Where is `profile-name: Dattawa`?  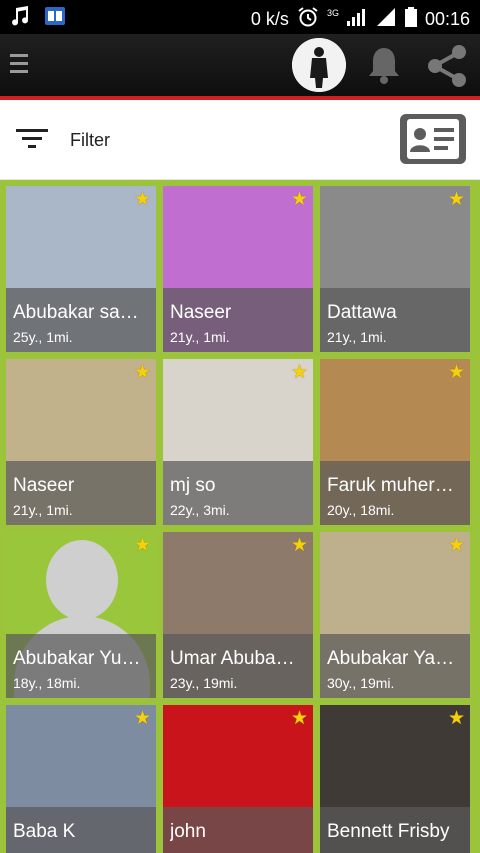
profile-name: Dattawa is located at coordinates (362, 312).